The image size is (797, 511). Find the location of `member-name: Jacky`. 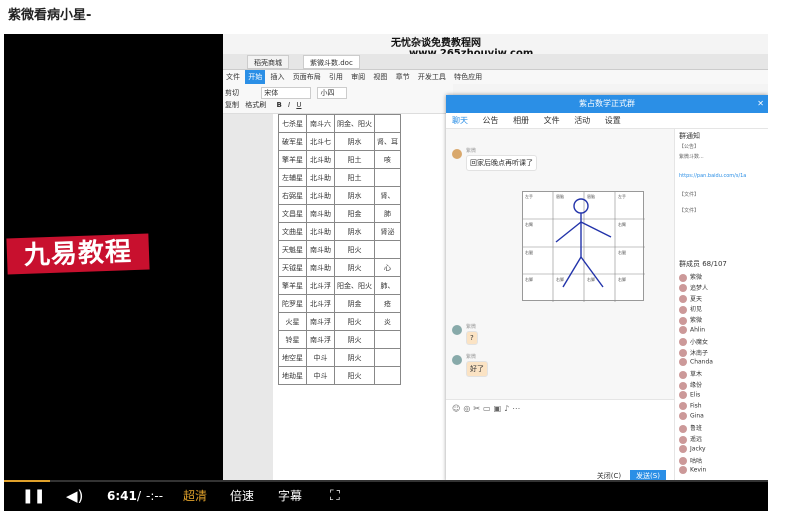

member-name: Jacky is located at coordinates (698, 449).